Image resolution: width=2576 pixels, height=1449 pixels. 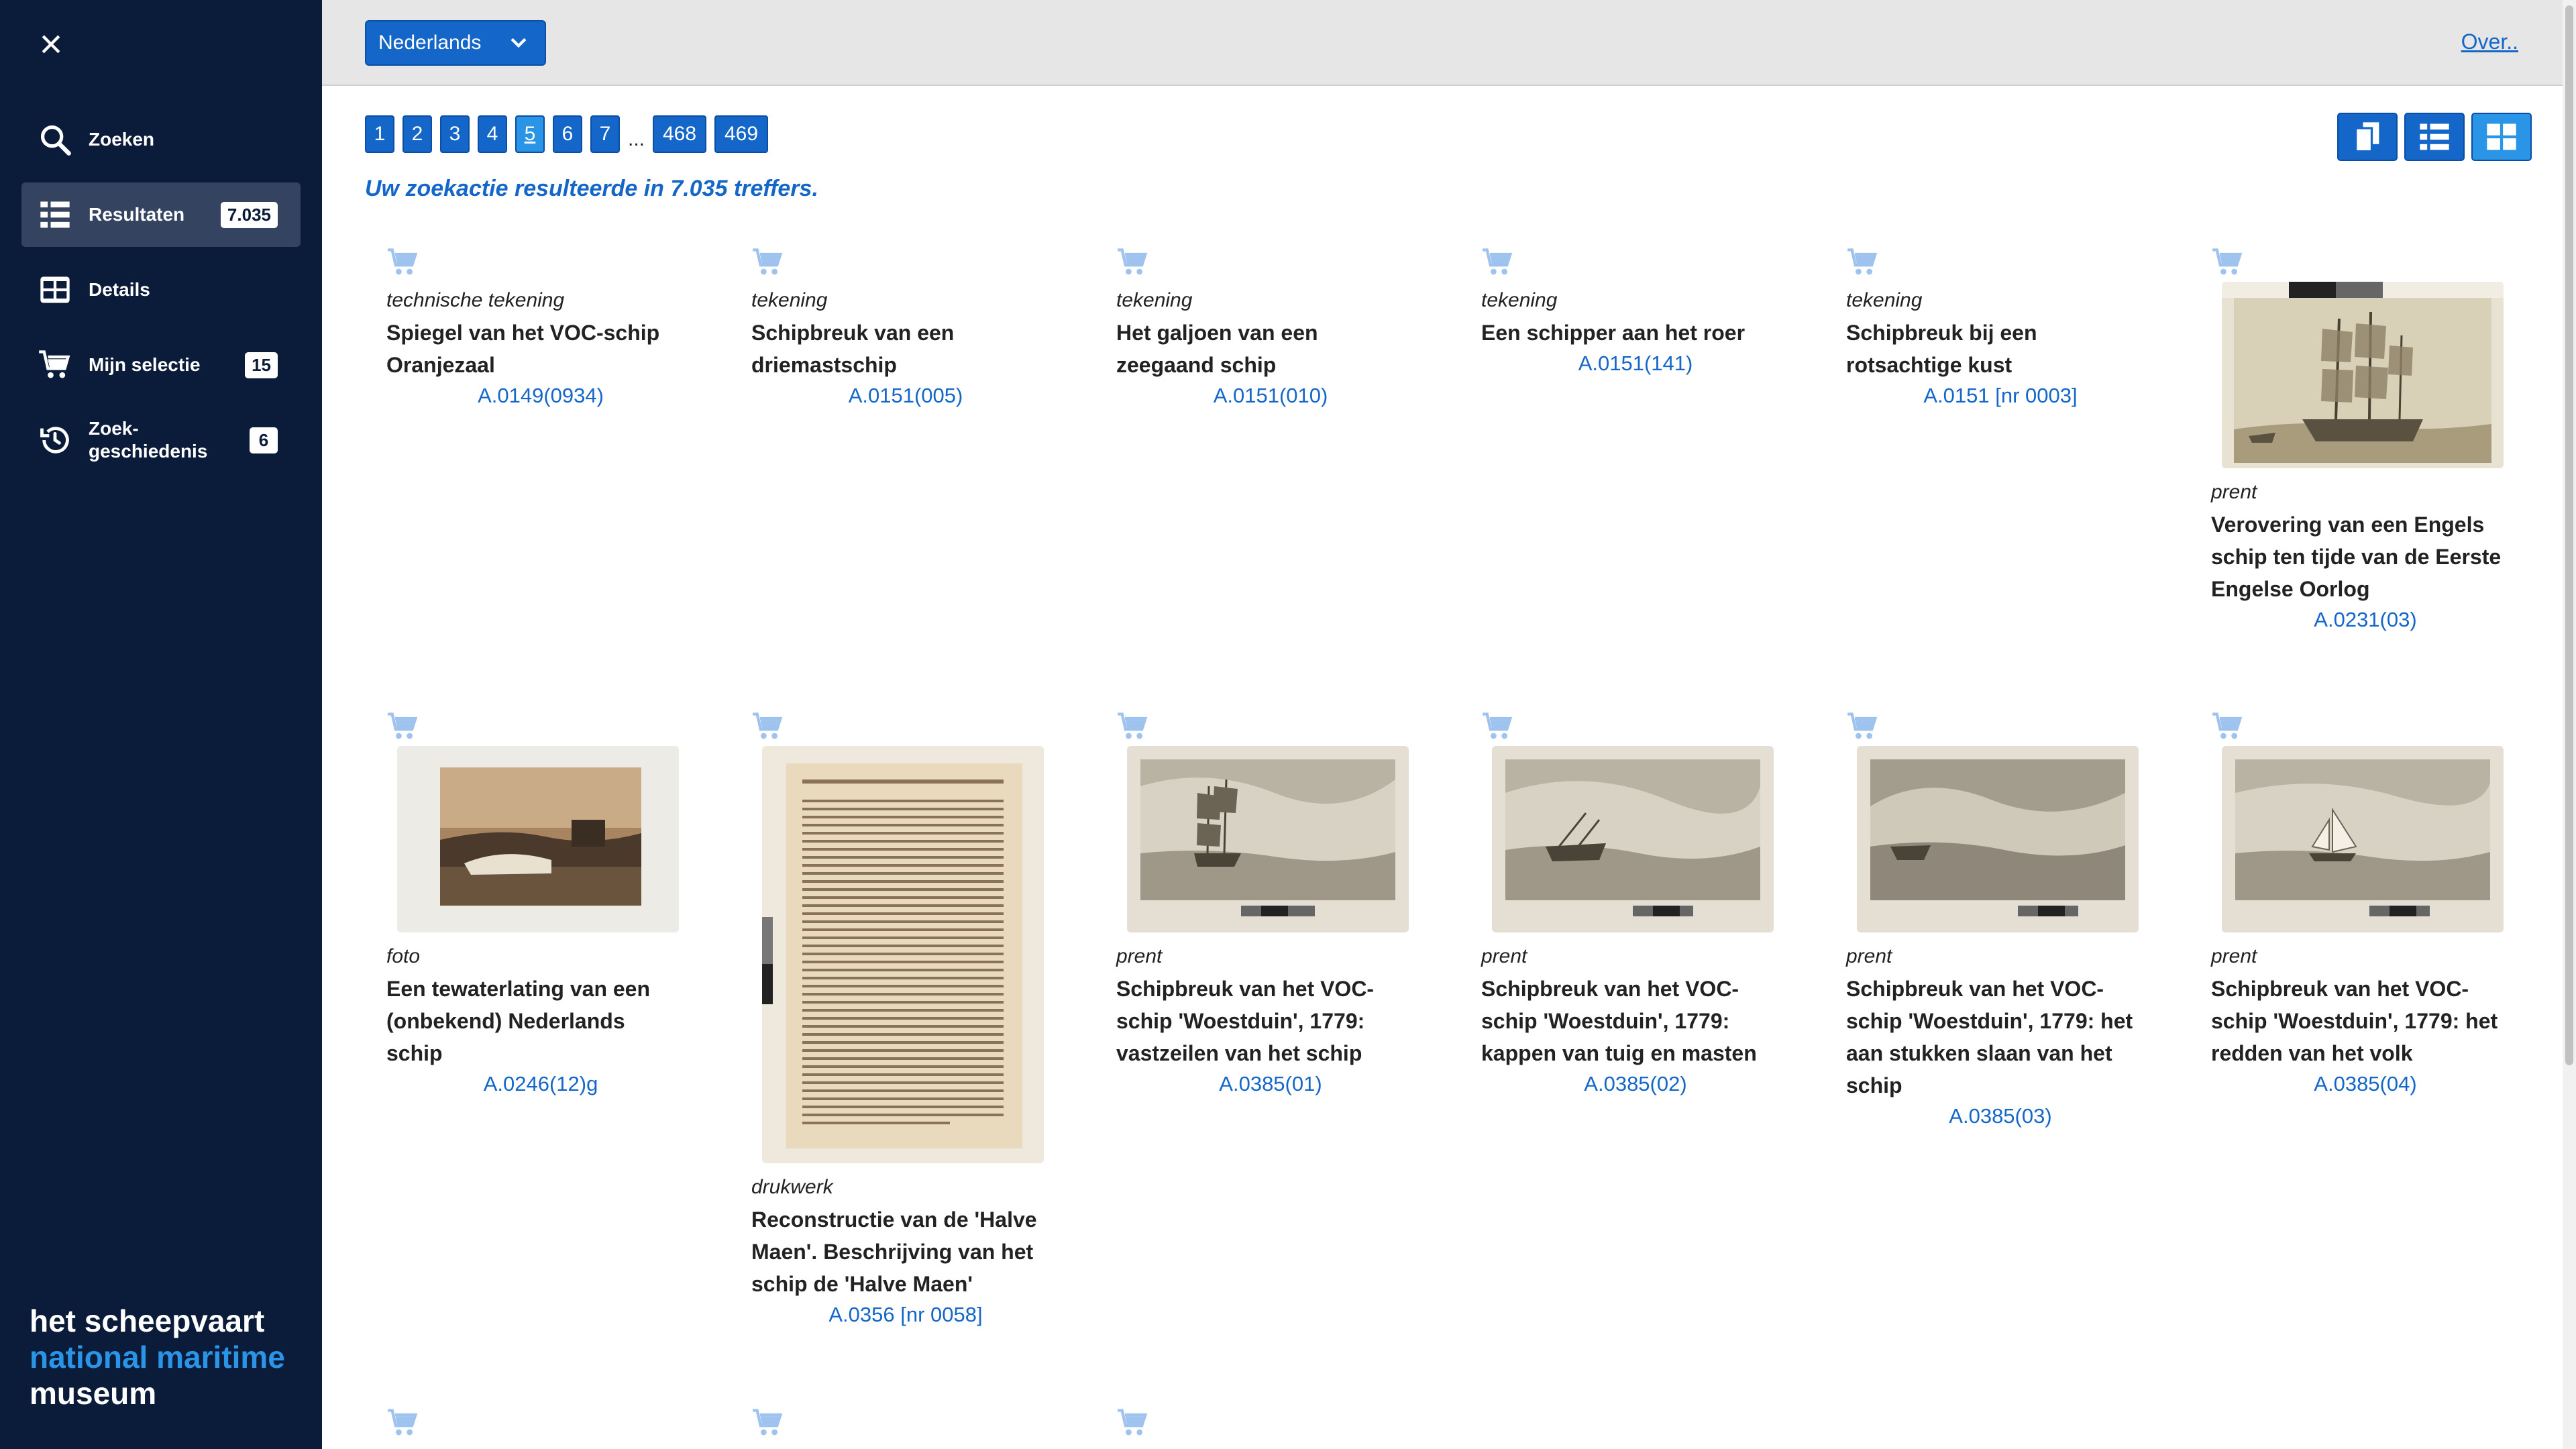 What do you see at coordinates (2489, 42) in the screenshot?
I see `about-link: Over..` at bounding box center [2489, 42].